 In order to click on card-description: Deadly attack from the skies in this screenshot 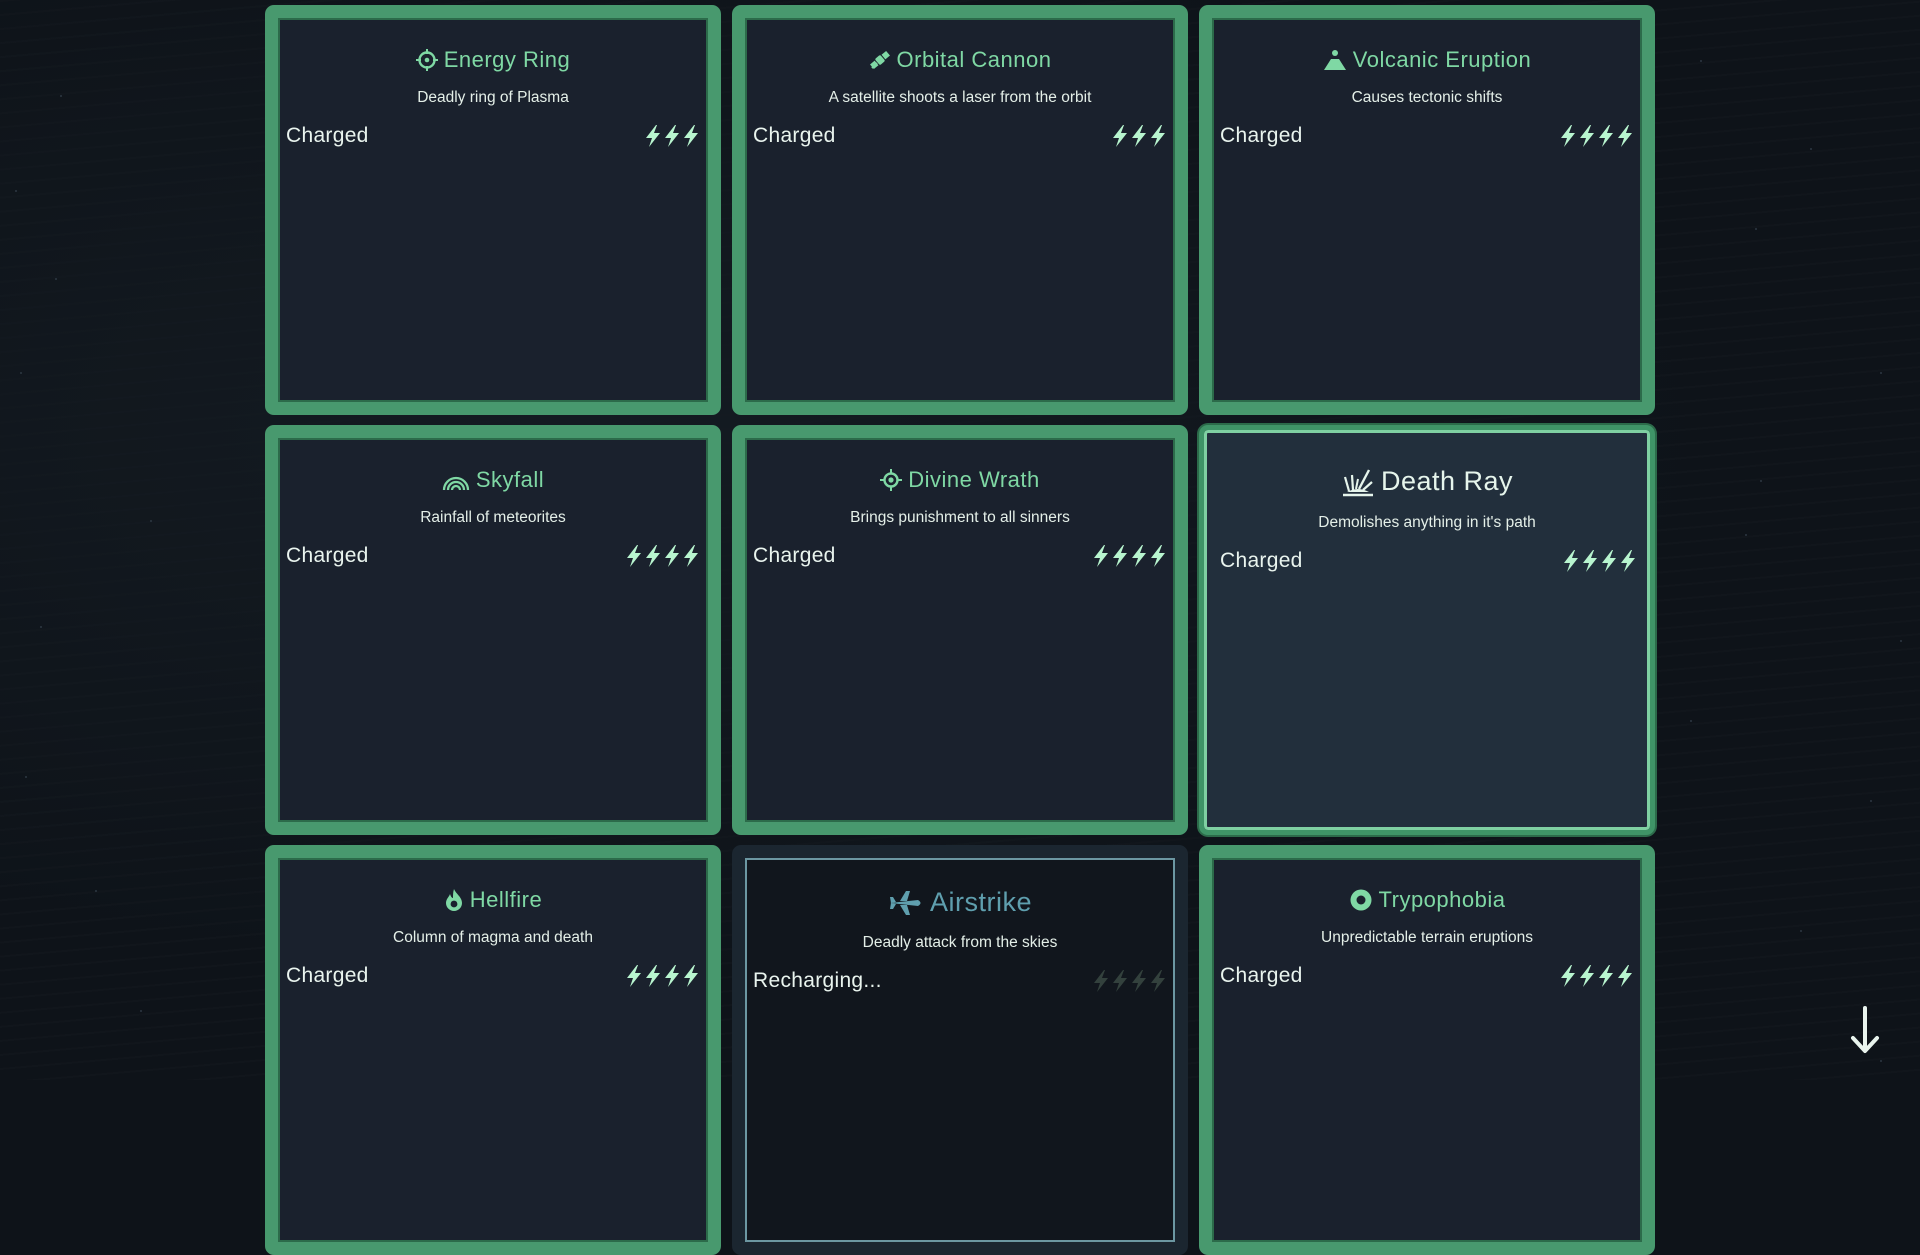, I will do `click(960, 943)`.